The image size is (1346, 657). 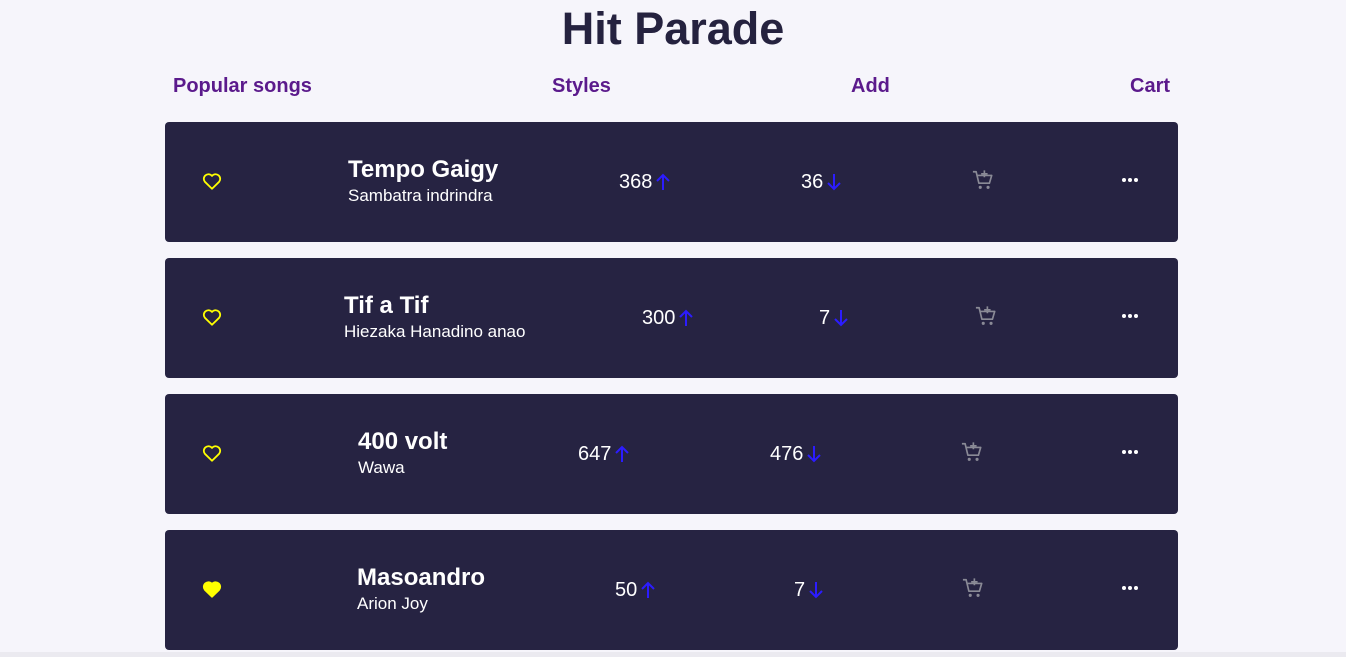 I want to click on song-info: Masoandro Arion Joy, so click(x=421, y=589).